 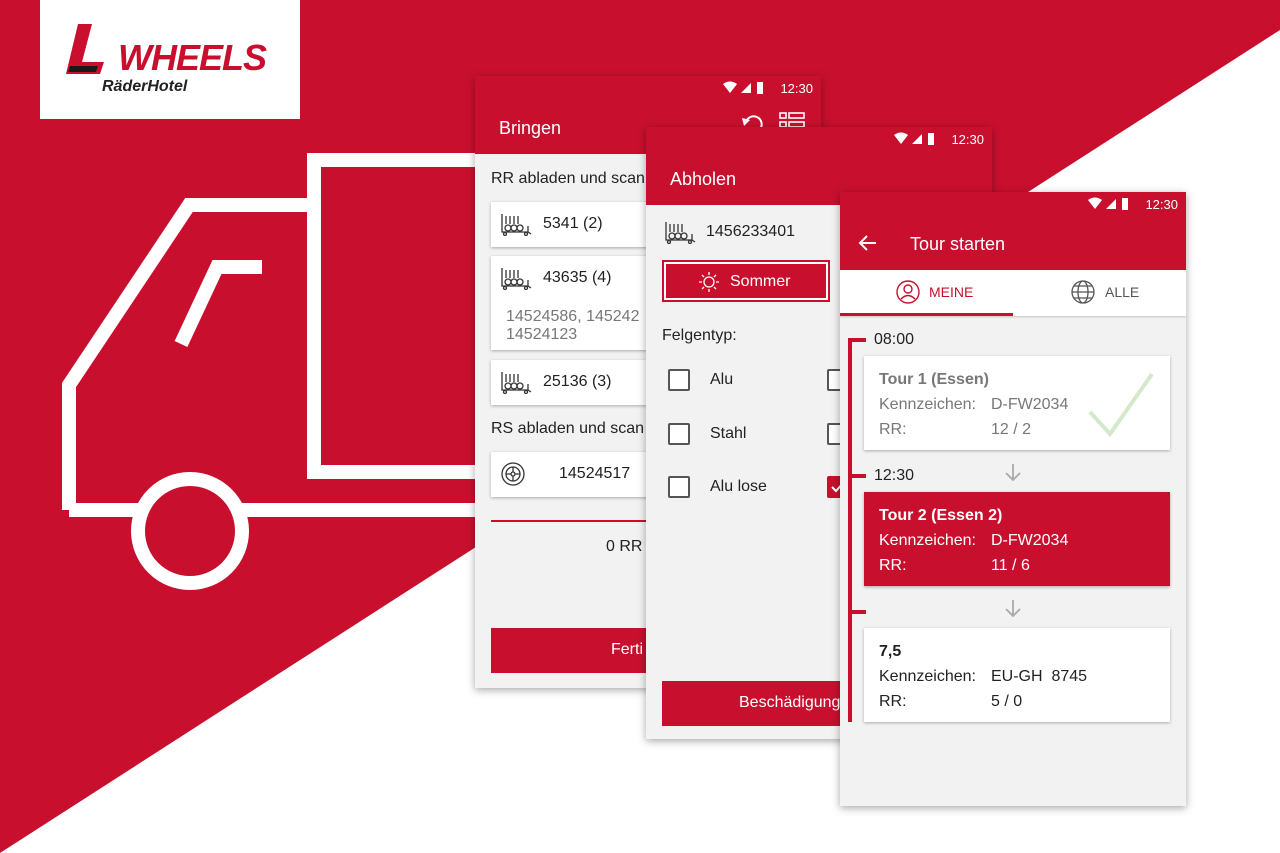 I want to click on damage-label: Beschädigung, so click(x=790, y=702).